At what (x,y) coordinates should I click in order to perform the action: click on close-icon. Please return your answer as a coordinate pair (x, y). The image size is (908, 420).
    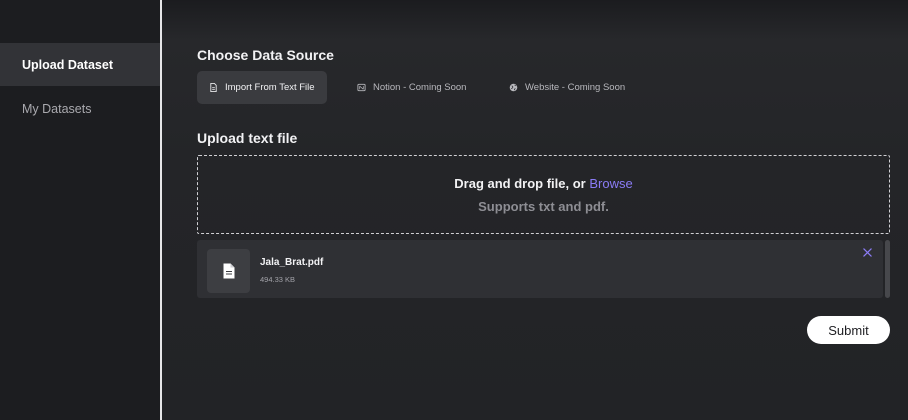
    Looking at the image, I should click on (867, 252).